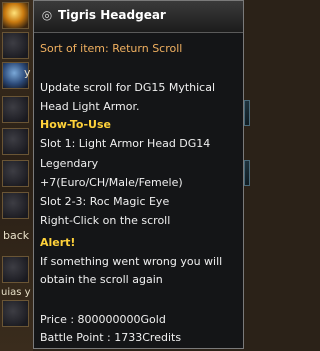 Image resolution: width=320 pixels, height=351 pixels. Describe the element at coordinates (101, 279) in the screenshot. I see `alert-line: obtain the scroll again` at that location.